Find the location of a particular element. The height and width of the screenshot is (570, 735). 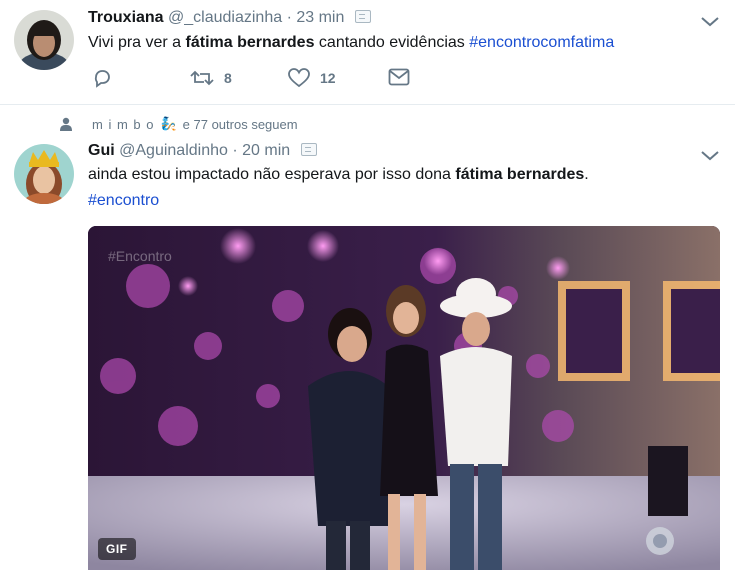

reply-button is located at coordinates (107, 78).